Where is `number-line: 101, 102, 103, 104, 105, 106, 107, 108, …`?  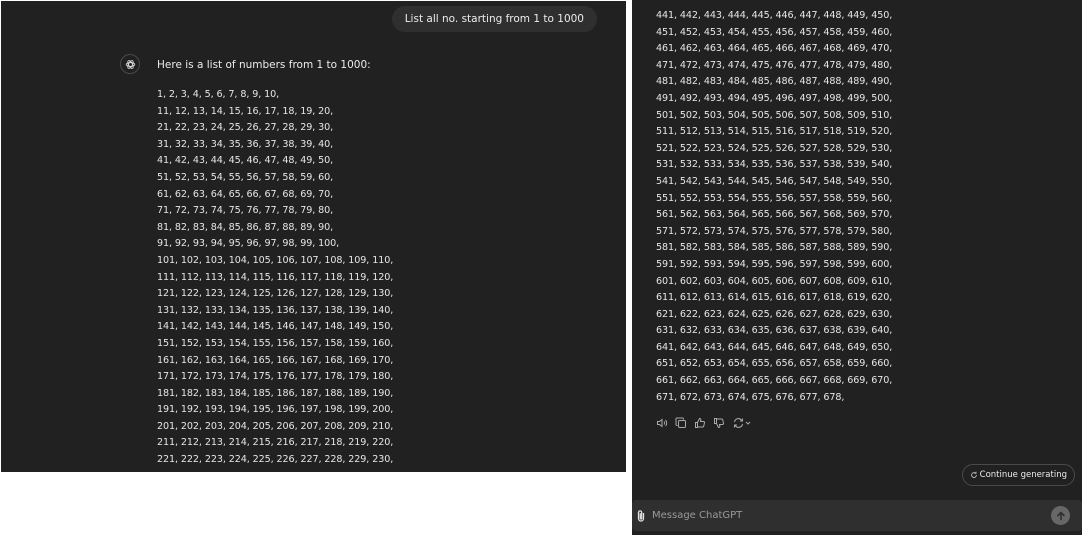
number-line: 101, 102, 103, 104, 105, 106, 107, 108, … is located at coordinates (275, 260).